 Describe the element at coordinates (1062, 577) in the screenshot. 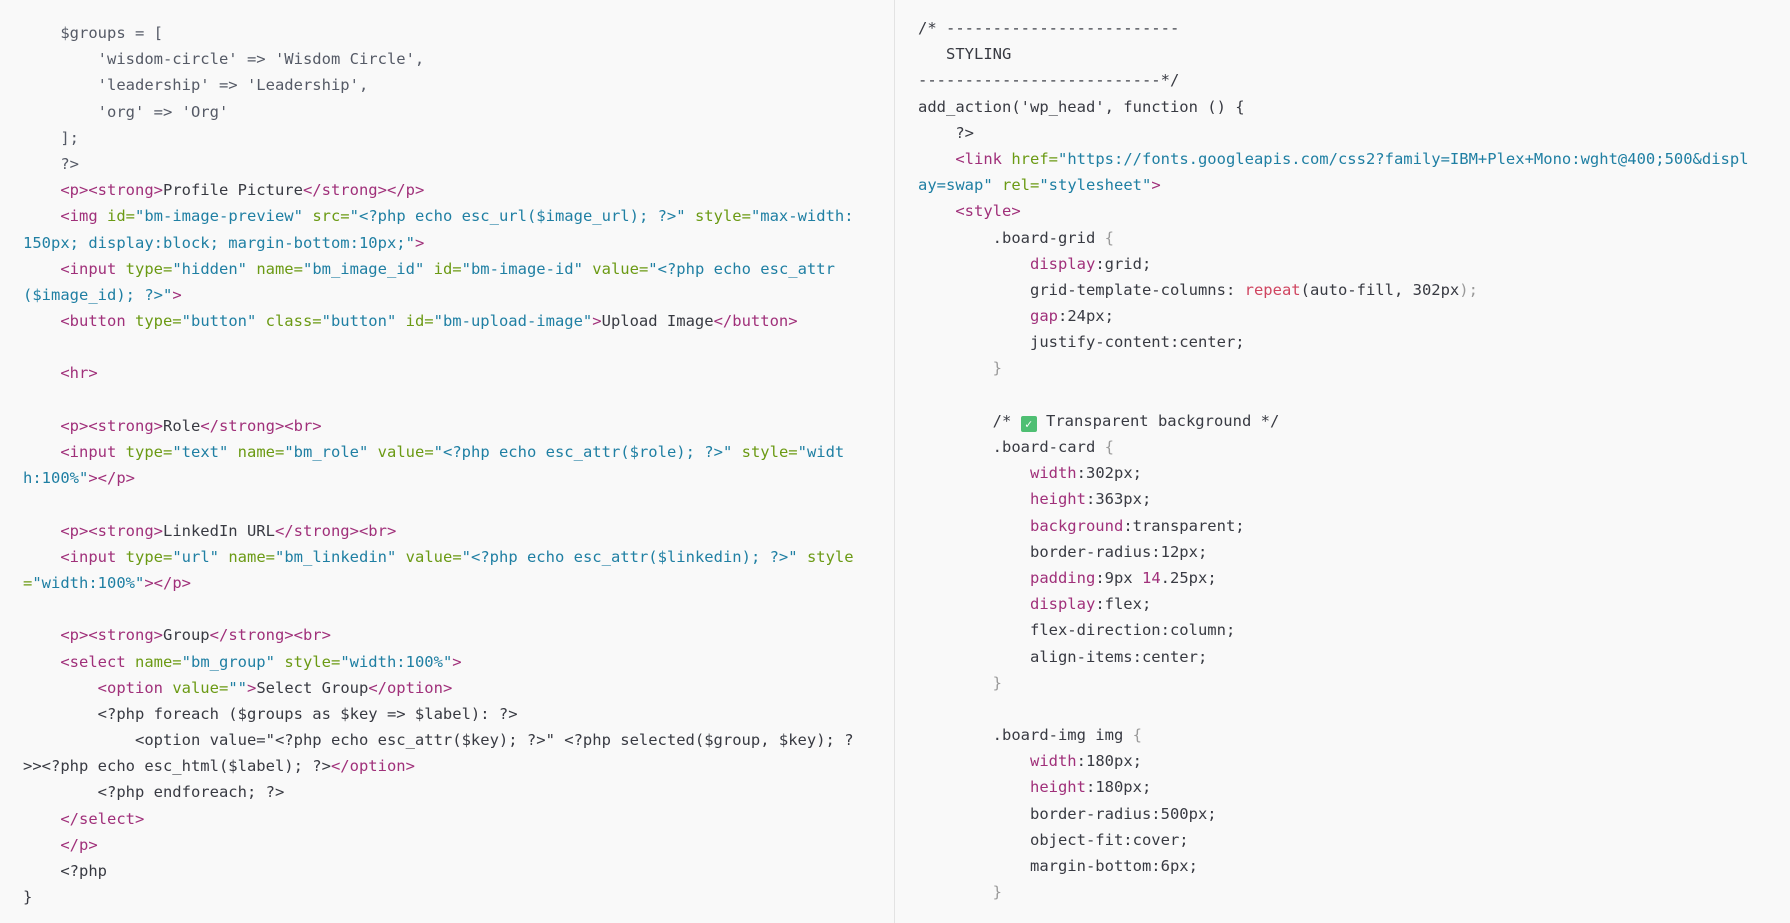

I see `code-token: padding` at that location.